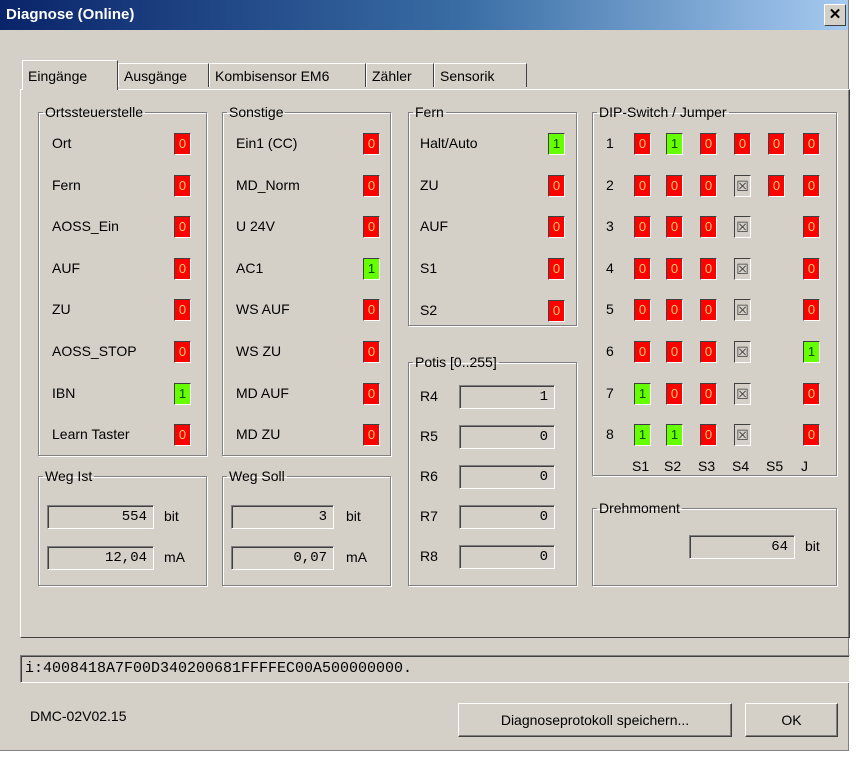 This screenshot has height=758, width=856. I want to click on dip-row-label: 4, so click(610, 267).